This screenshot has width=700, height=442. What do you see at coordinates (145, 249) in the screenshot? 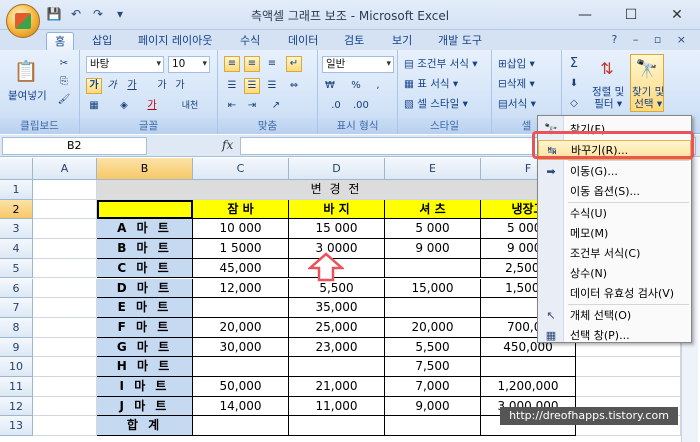
I see `store-name-cell: B 마 트` at bounding box center [145, 249].